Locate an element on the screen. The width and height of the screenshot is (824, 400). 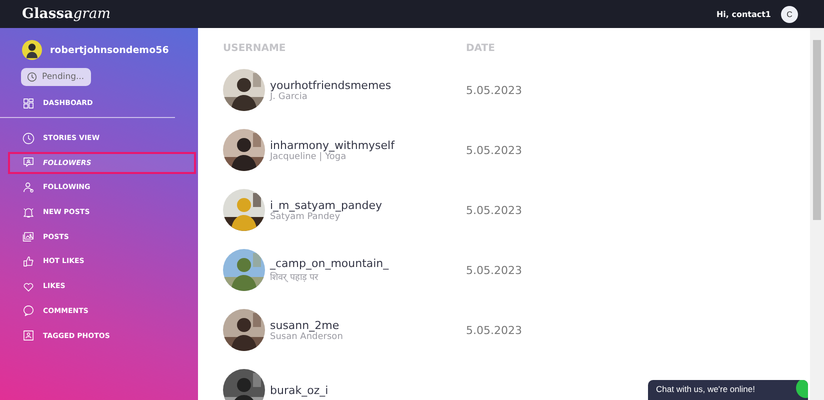
follower-username: susann_2me is located at coordinates (368, 325).